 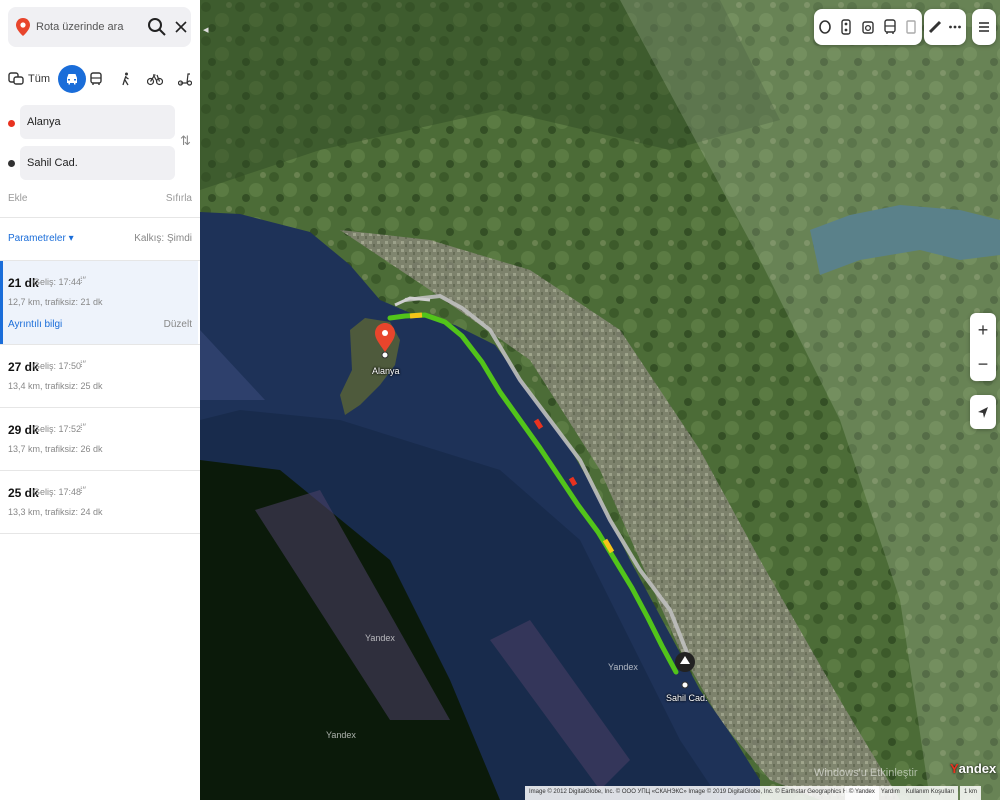 I want to click on traffic-icon, so click(x=847, y=27).